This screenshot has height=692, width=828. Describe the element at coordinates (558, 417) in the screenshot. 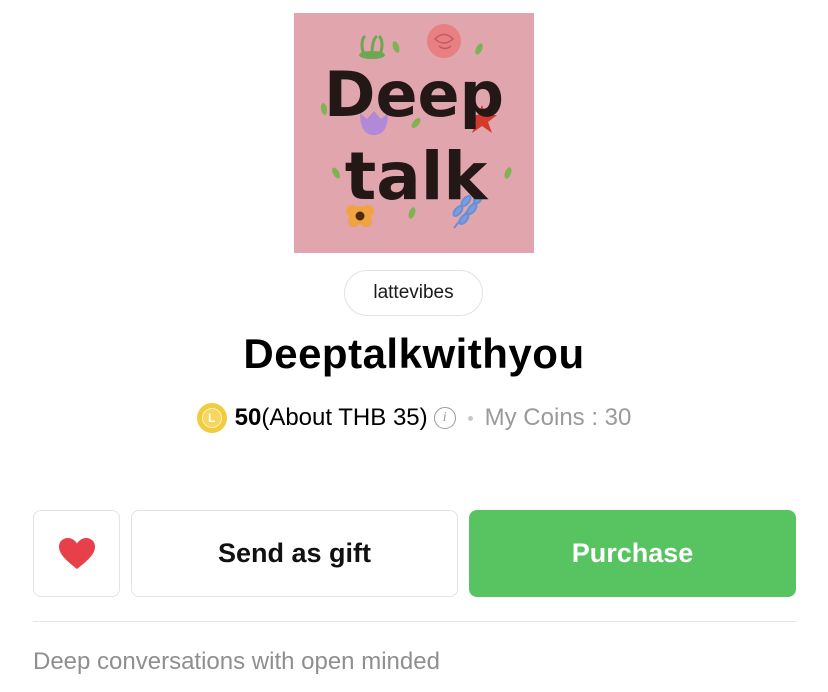

I see `my-coins-balance: My Coins : 30` at that location.